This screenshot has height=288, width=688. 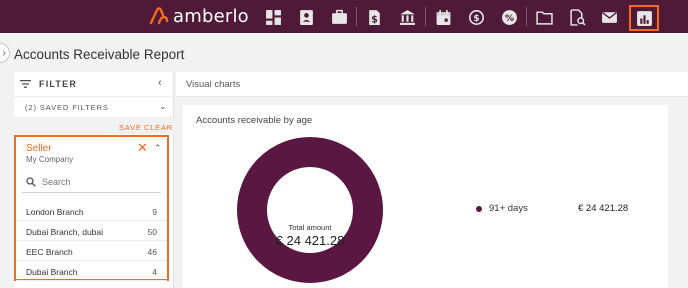 I want to click on briefcase-icon, so click(x=339, y=17).